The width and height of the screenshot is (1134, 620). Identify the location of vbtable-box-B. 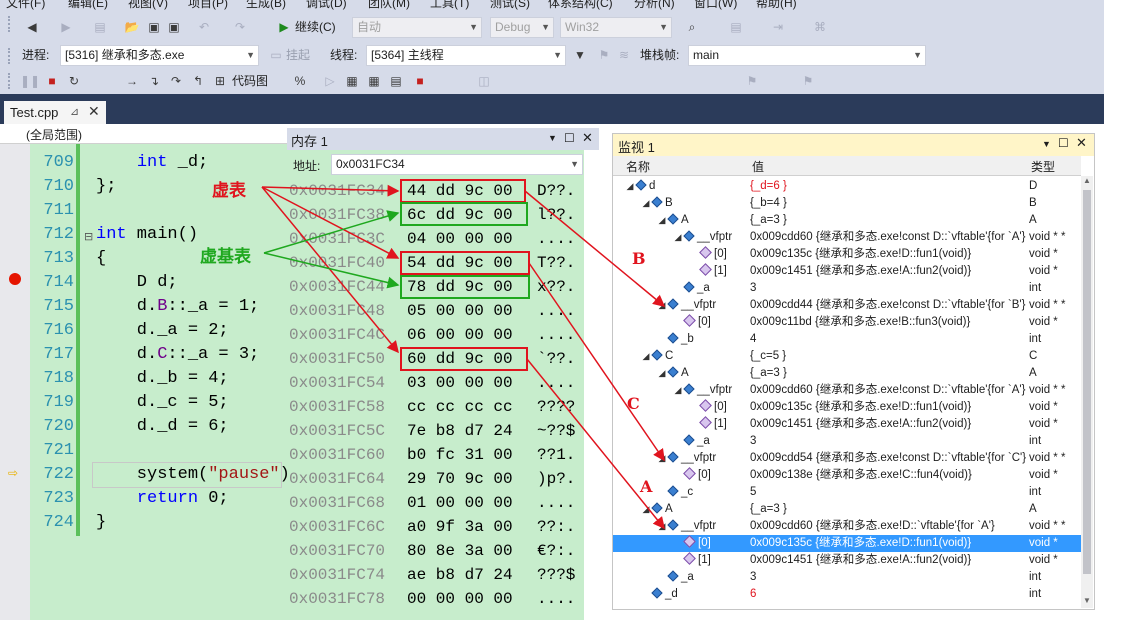
(464, 214).